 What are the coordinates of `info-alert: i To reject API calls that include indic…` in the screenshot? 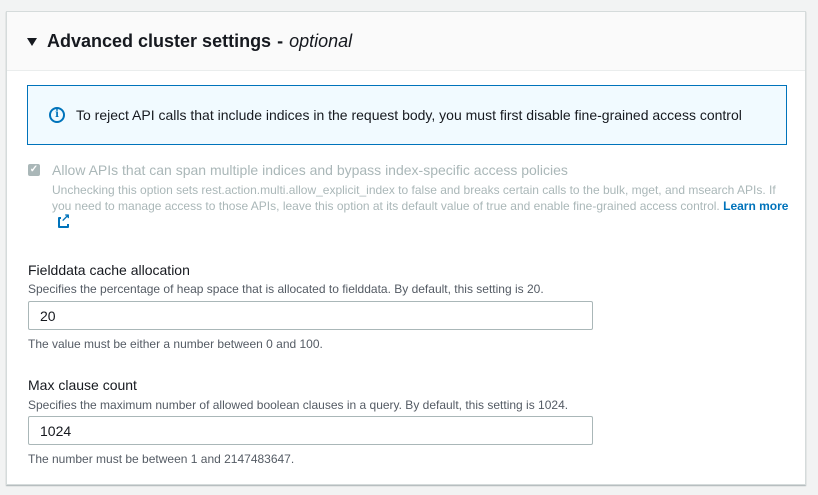 It's located at (407, 115).